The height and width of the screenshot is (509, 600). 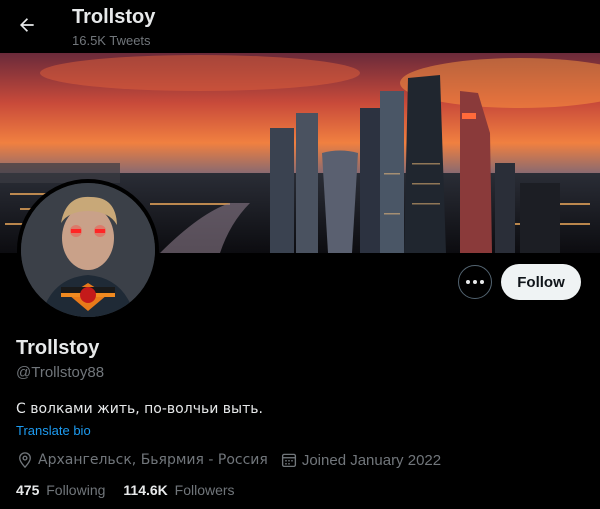 What do you see at coordinates (76, 490) in the screenshot?
I see `following-label: Following` at bounding box center [76, 490].